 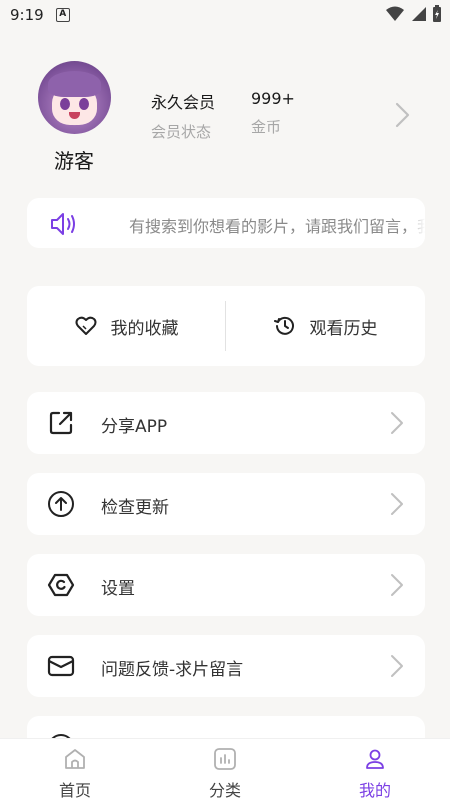 I want to click on tab-category: 分类, so click(x=225, y=770).